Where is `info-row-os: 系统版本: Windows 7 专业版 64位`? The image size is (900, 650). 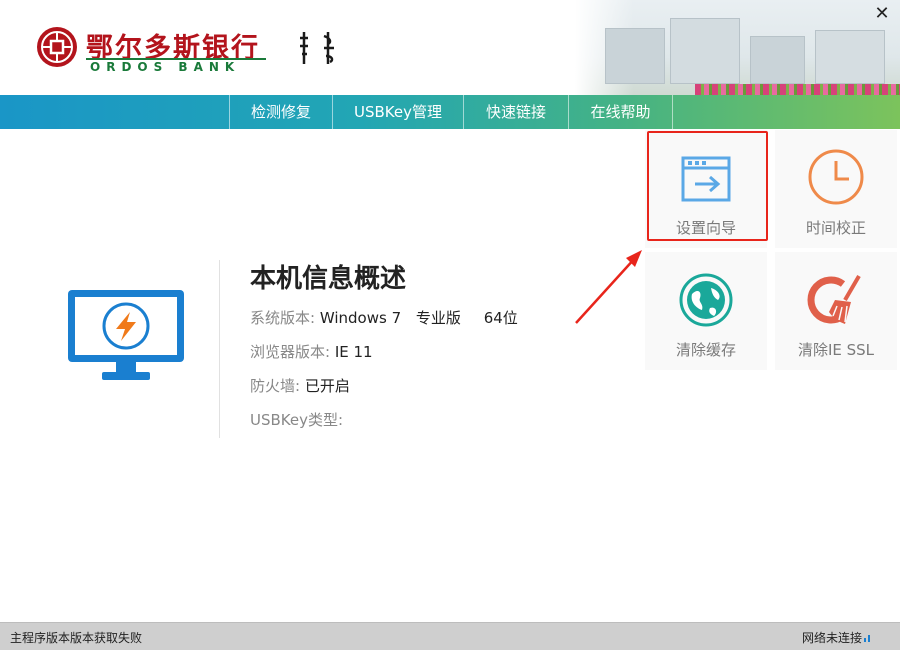
info-row-os: 系统版本: Windows 7 专业版 64位 is located at coordinates (384, 317).